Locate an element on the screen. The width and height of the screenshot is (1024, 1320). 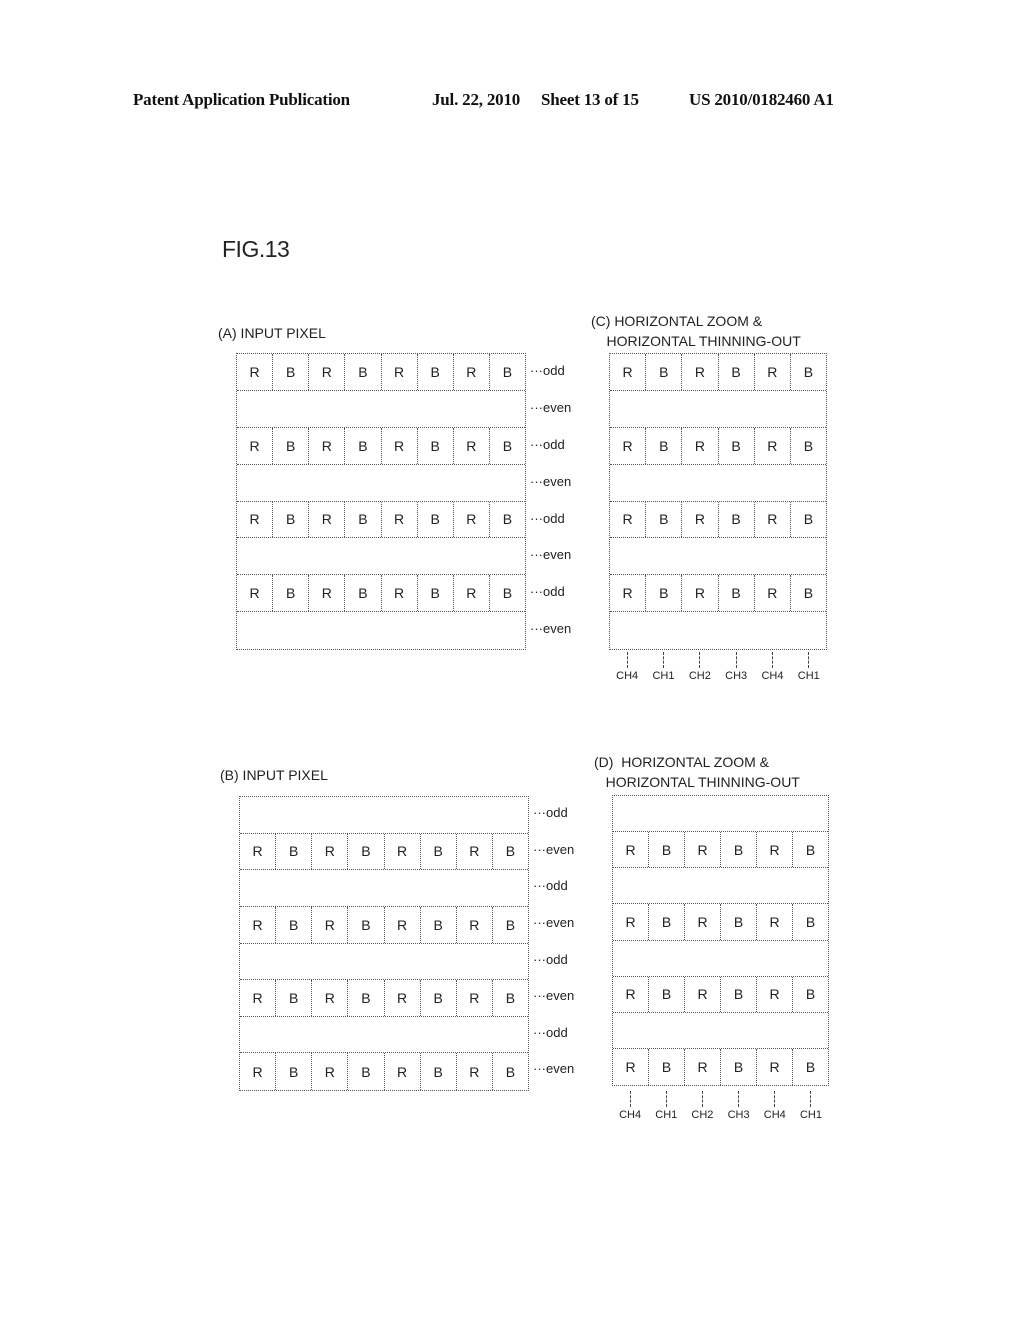
panel-b-grid: RBRBRBRBRBRBRBRBRBRBRBRBRBRBRBRB is located at coordinates (384, 943).